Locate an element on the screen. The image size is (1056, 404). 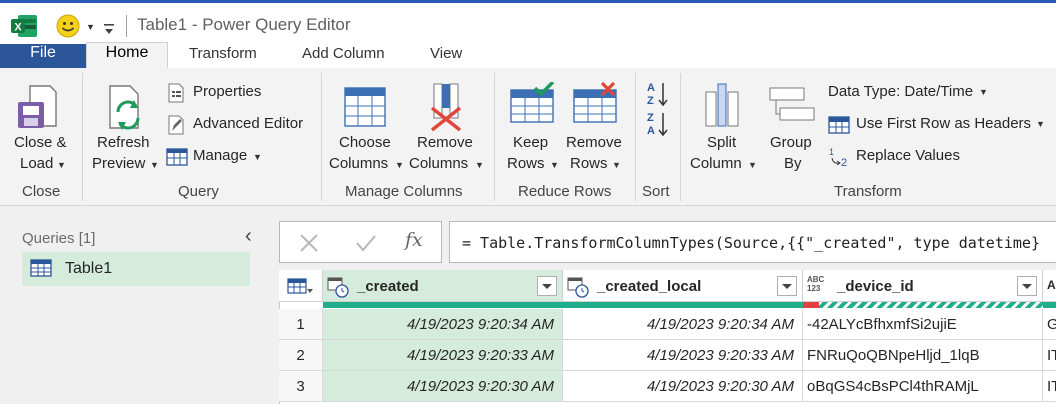
data-type-dropdown: Data Type: Date/Time ▼ is located at coordinates (910, 93).